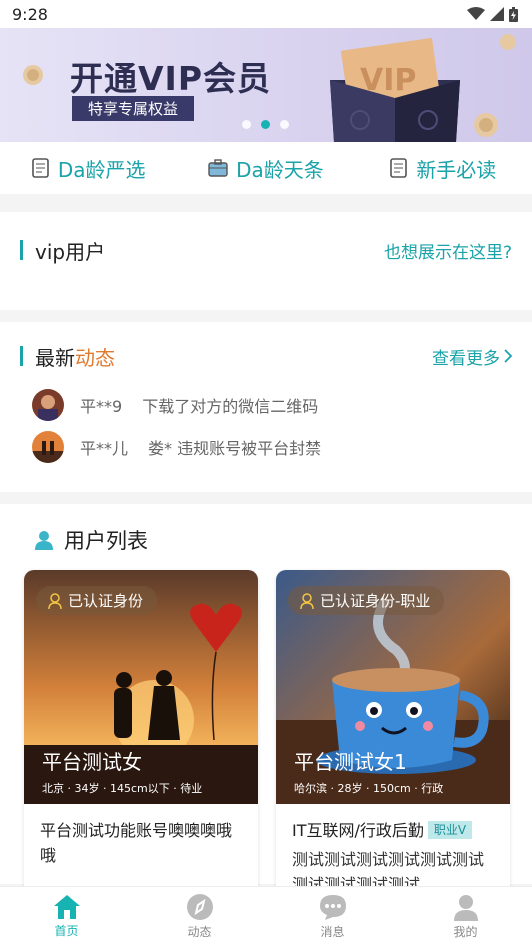 The width and height of the screenshot is (532, 946). Describe the element at coordinates (104, 448) in the screenshot. I see `news-user: 平**儿` at that location.